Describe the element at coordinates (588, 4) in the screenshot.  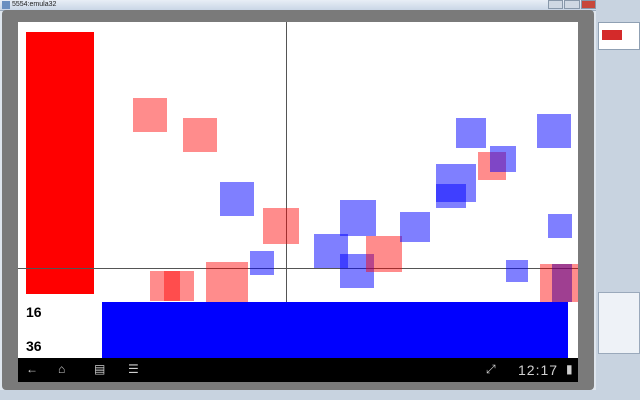
I see `close-button` at that location.